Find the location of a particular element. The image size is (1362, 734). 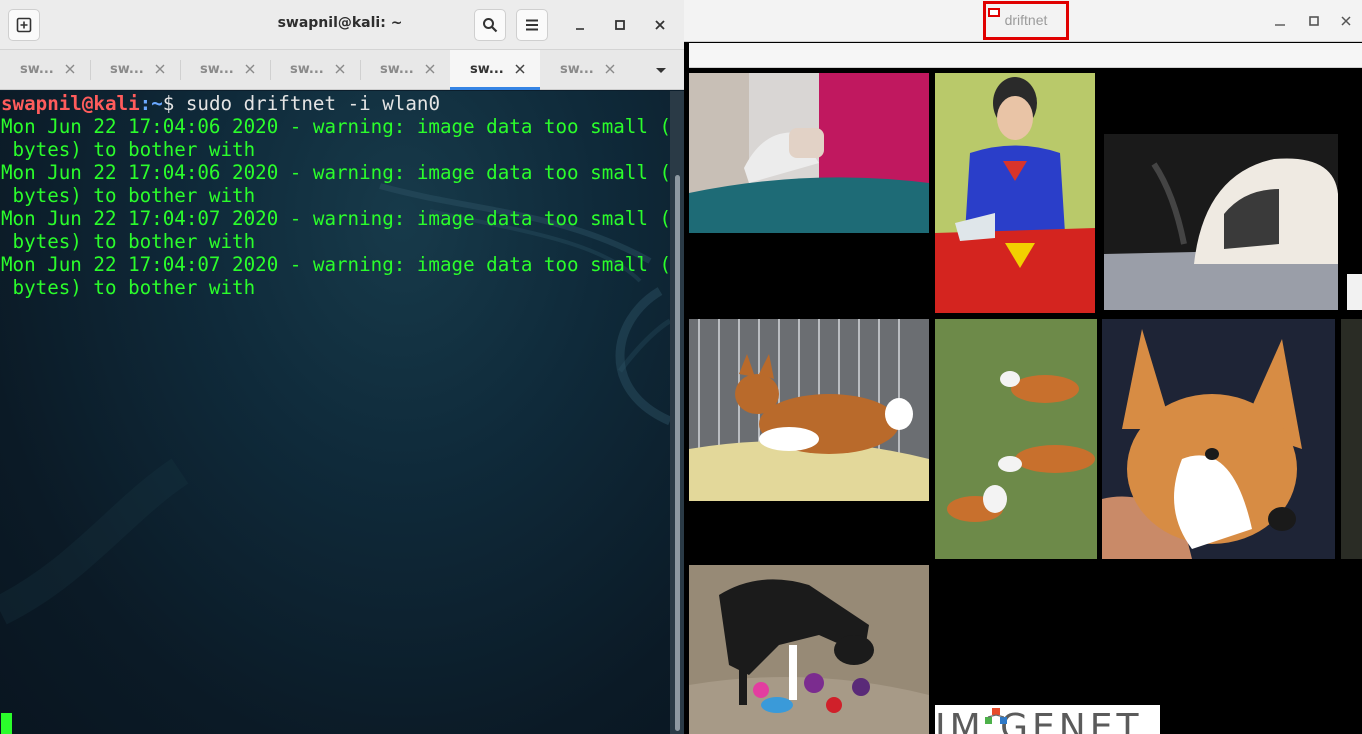

new-tab-button is located at coordinates (24, 25).